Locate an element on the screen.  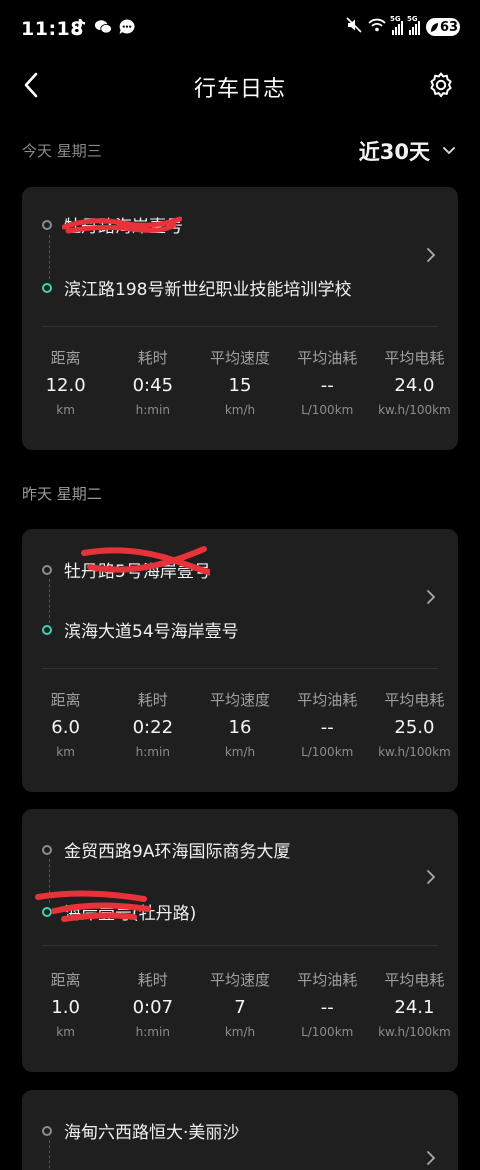
stat-avg-power: 平均电耗 25.0 kw.h/100km is located at coordinates (414, 725).